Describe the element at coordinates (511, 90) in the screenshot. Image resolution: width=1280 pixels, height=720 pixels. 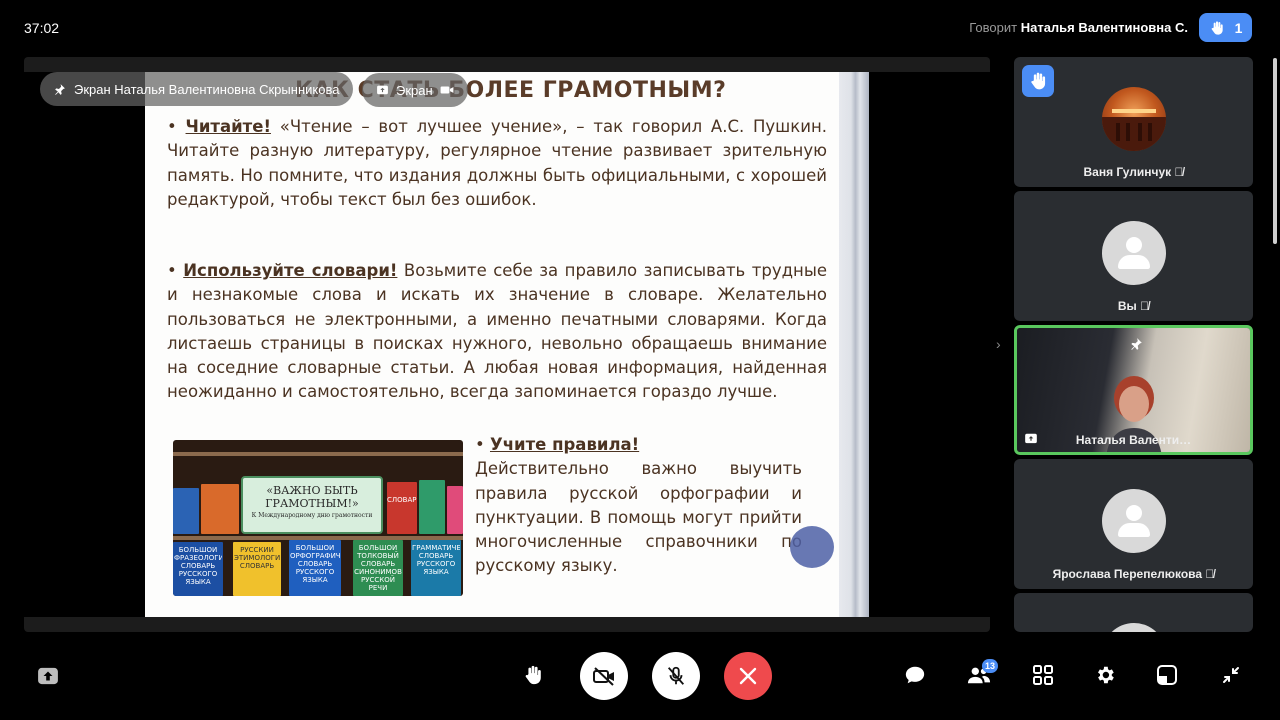
I see `slide-title: КАК СТАТЬ БОЛЕЕ ГРАМОТНЫМ?` at that location.